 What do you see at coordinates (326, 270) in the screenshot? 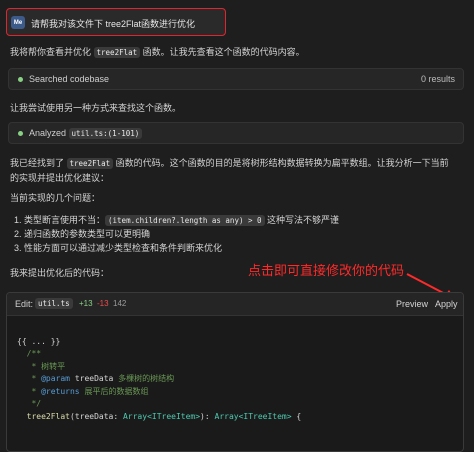
I see `annotation-text: 点击即可直接修改你的代码` at bounding box center [326, 270].